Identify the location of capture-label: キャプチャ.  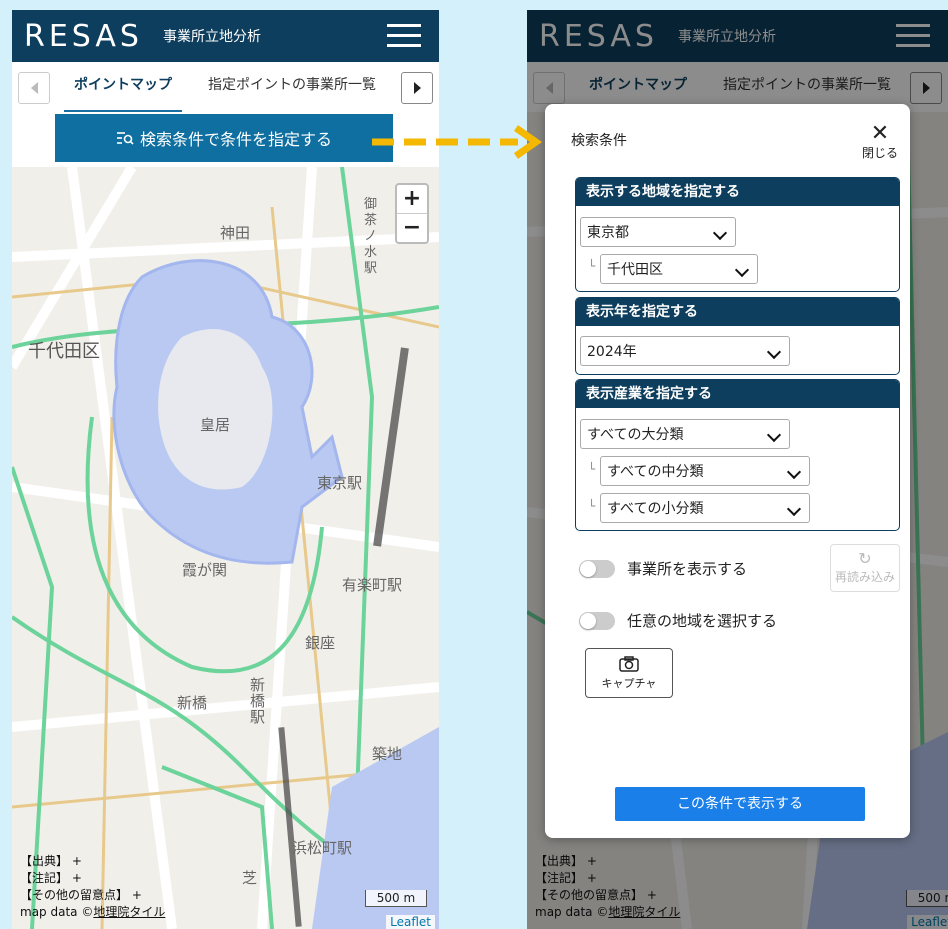
(629, 683).